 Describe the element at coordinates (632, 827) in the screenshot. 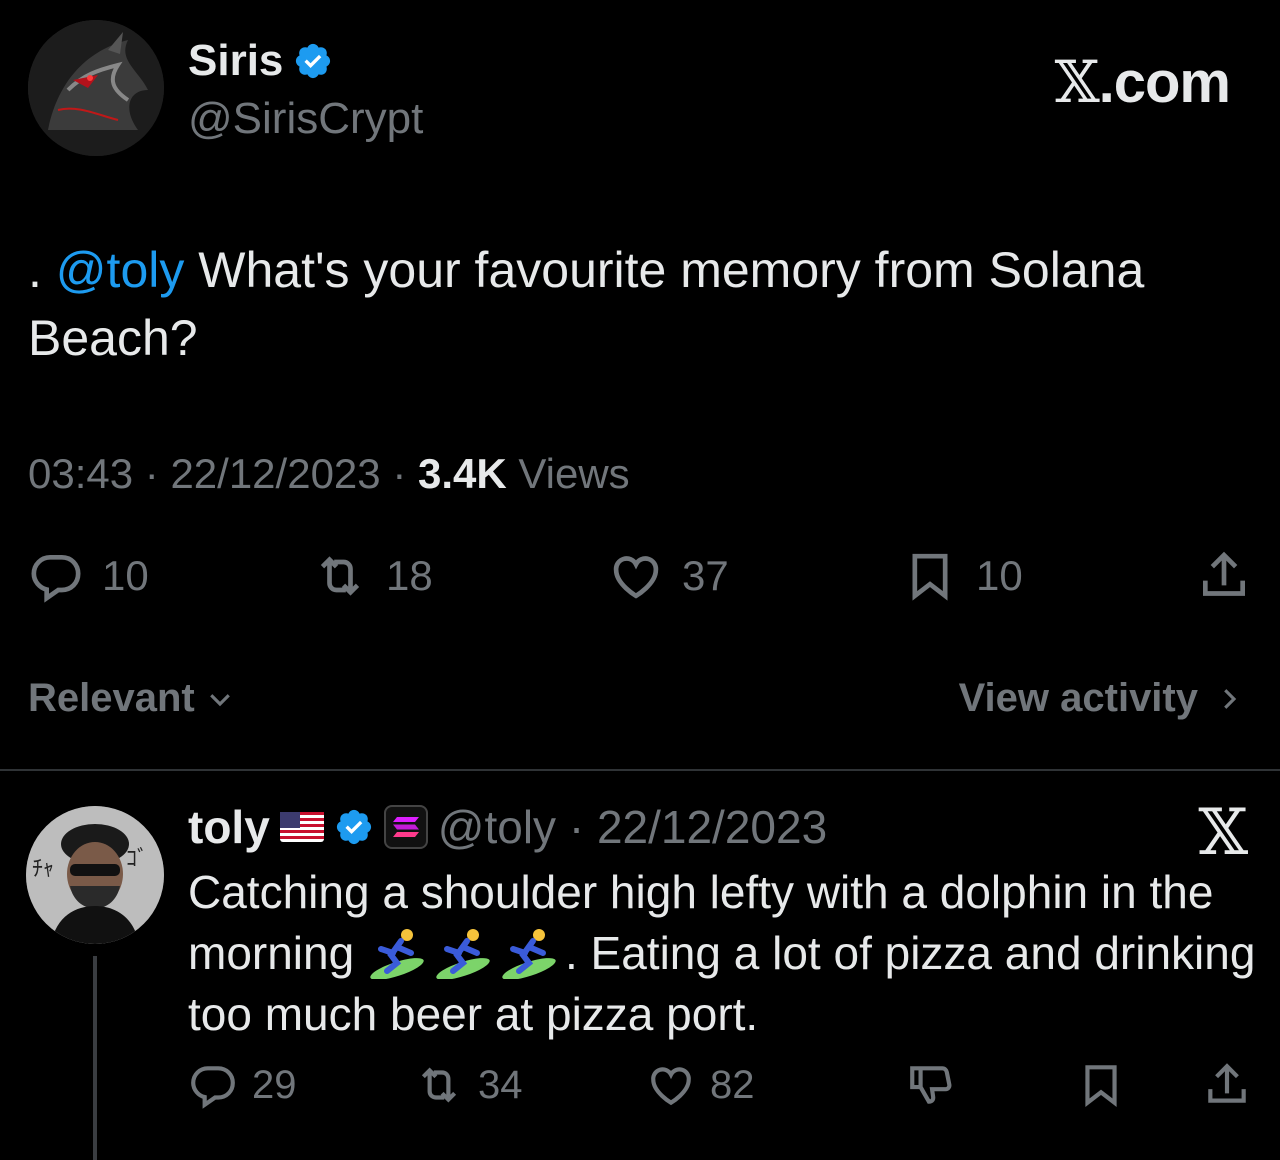

I see `reply-handle-date: @toly · 22/12/2023` at that location.